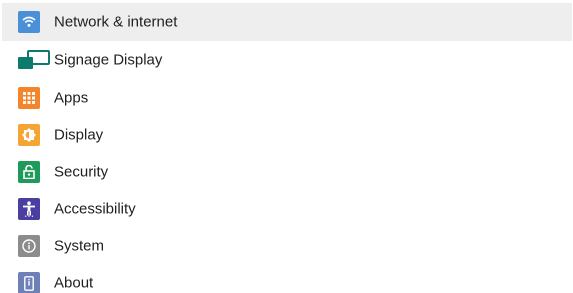  What do you see at coordinates (29, 172) in the screenshot?
I see `lock-icon` at bounding box center [29, 172].